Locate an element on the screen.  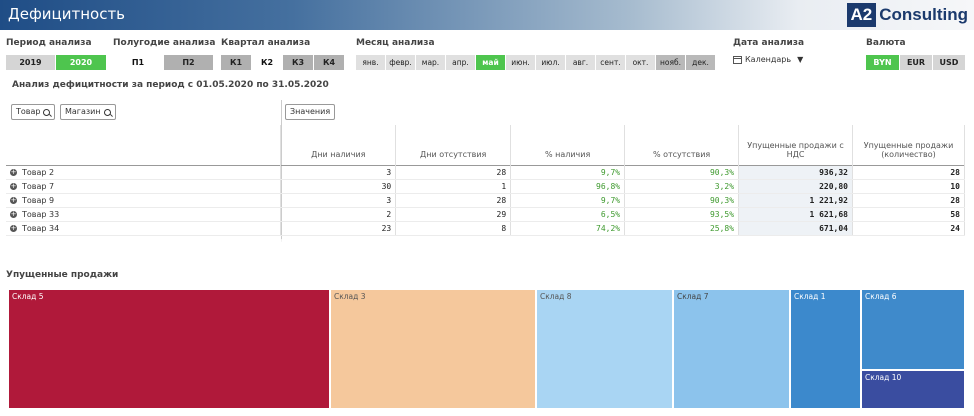
quarter-filter-label: Квартал анализа is located at coordinates (266, 43).